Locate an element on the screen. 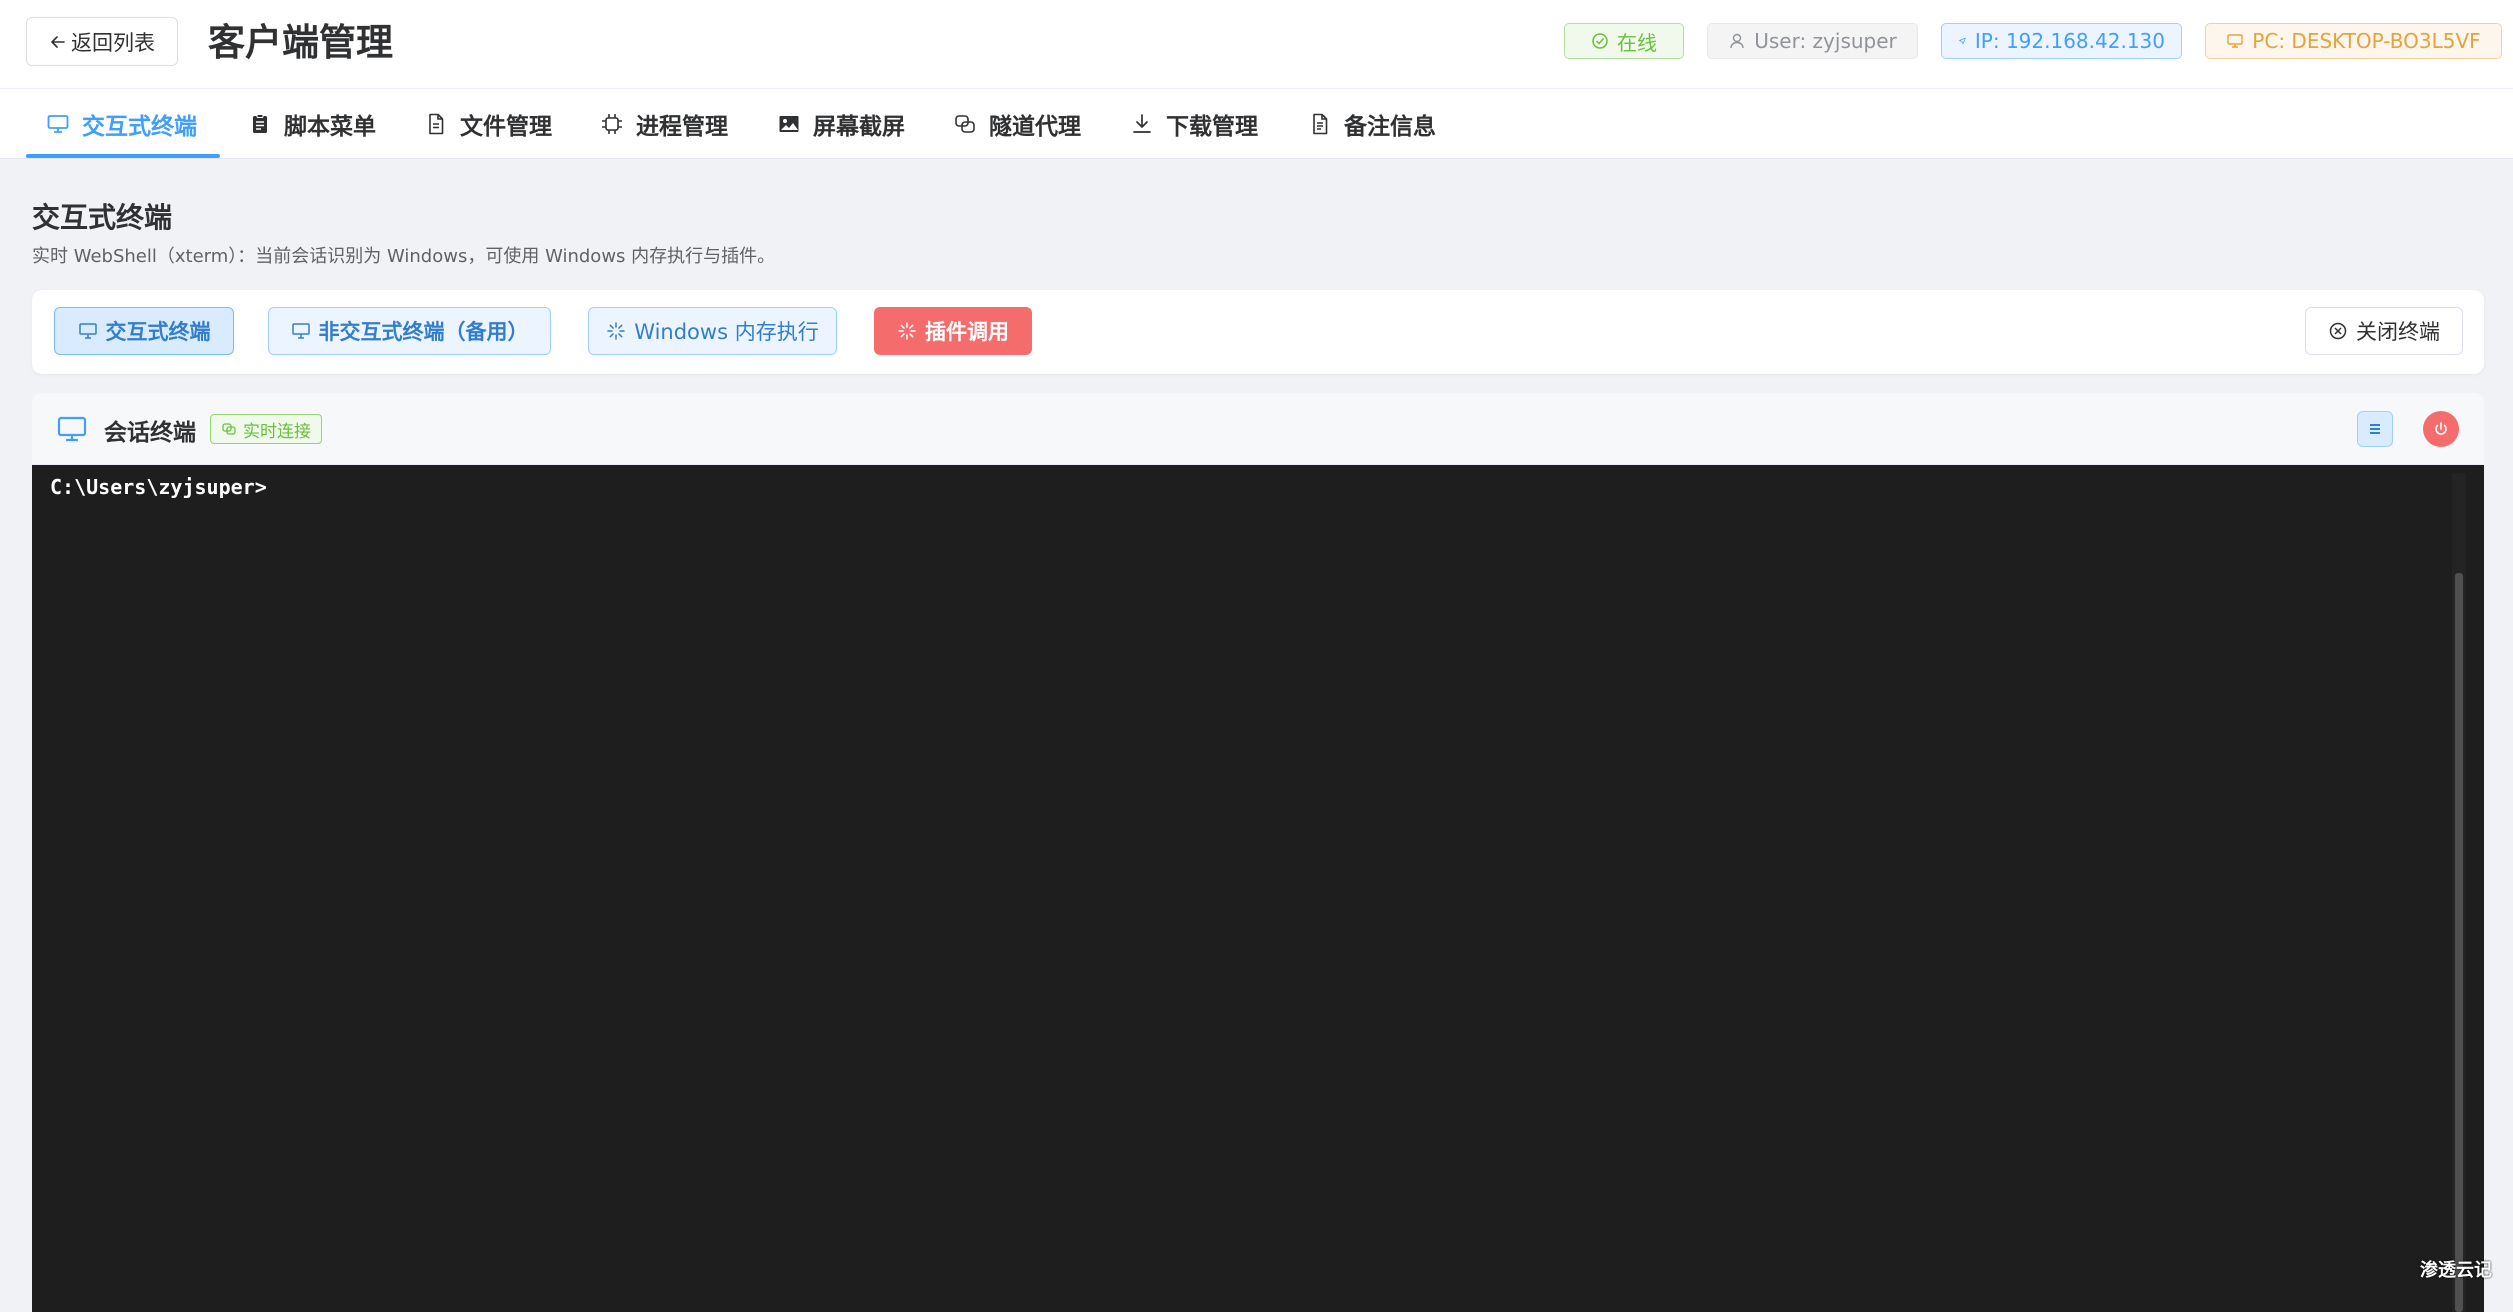 The width and height of the screenshot is (2513, 1312). button-label: 交互式终端 is located at coordinates (158, 332).